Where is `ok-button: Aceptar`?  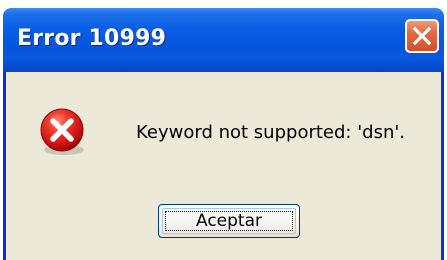 ok-button: Aceptar is located at coordinates (229, 221).